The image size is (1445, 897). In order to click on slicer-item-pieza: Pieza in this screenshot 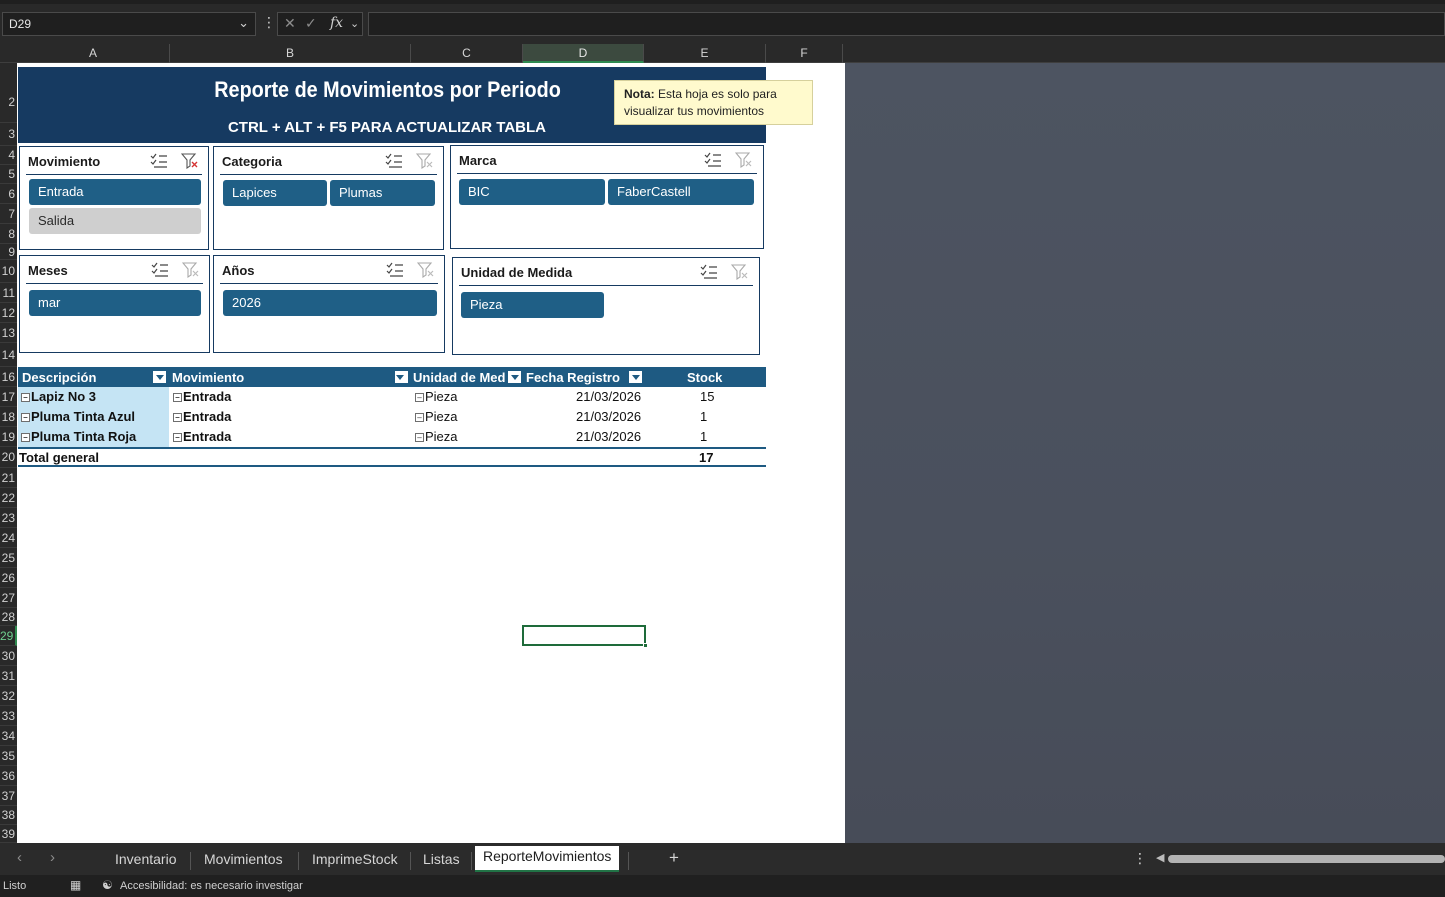, I will do `click(532, 305)`.